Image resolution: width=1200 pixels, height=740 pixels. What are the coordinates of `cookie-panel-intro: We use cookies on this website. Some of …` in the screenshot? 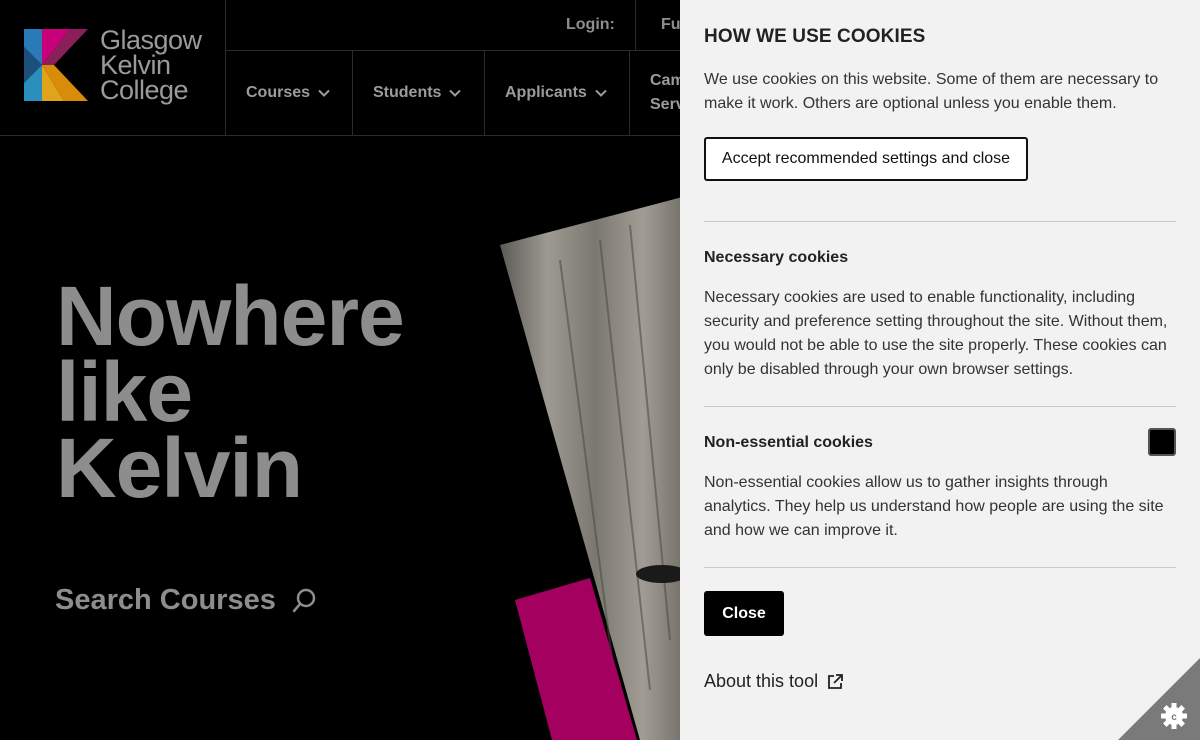 It's located at (931, 91).